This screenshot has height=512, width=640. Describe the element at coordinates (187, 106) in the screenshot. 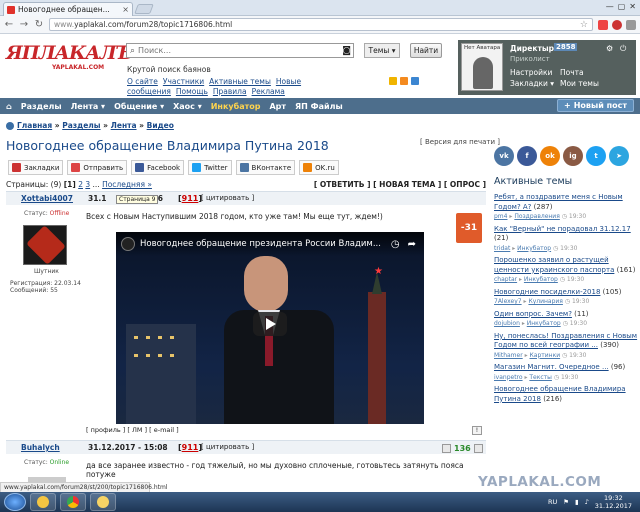

I see `menu-chaos: Хаос ▾` at that location.